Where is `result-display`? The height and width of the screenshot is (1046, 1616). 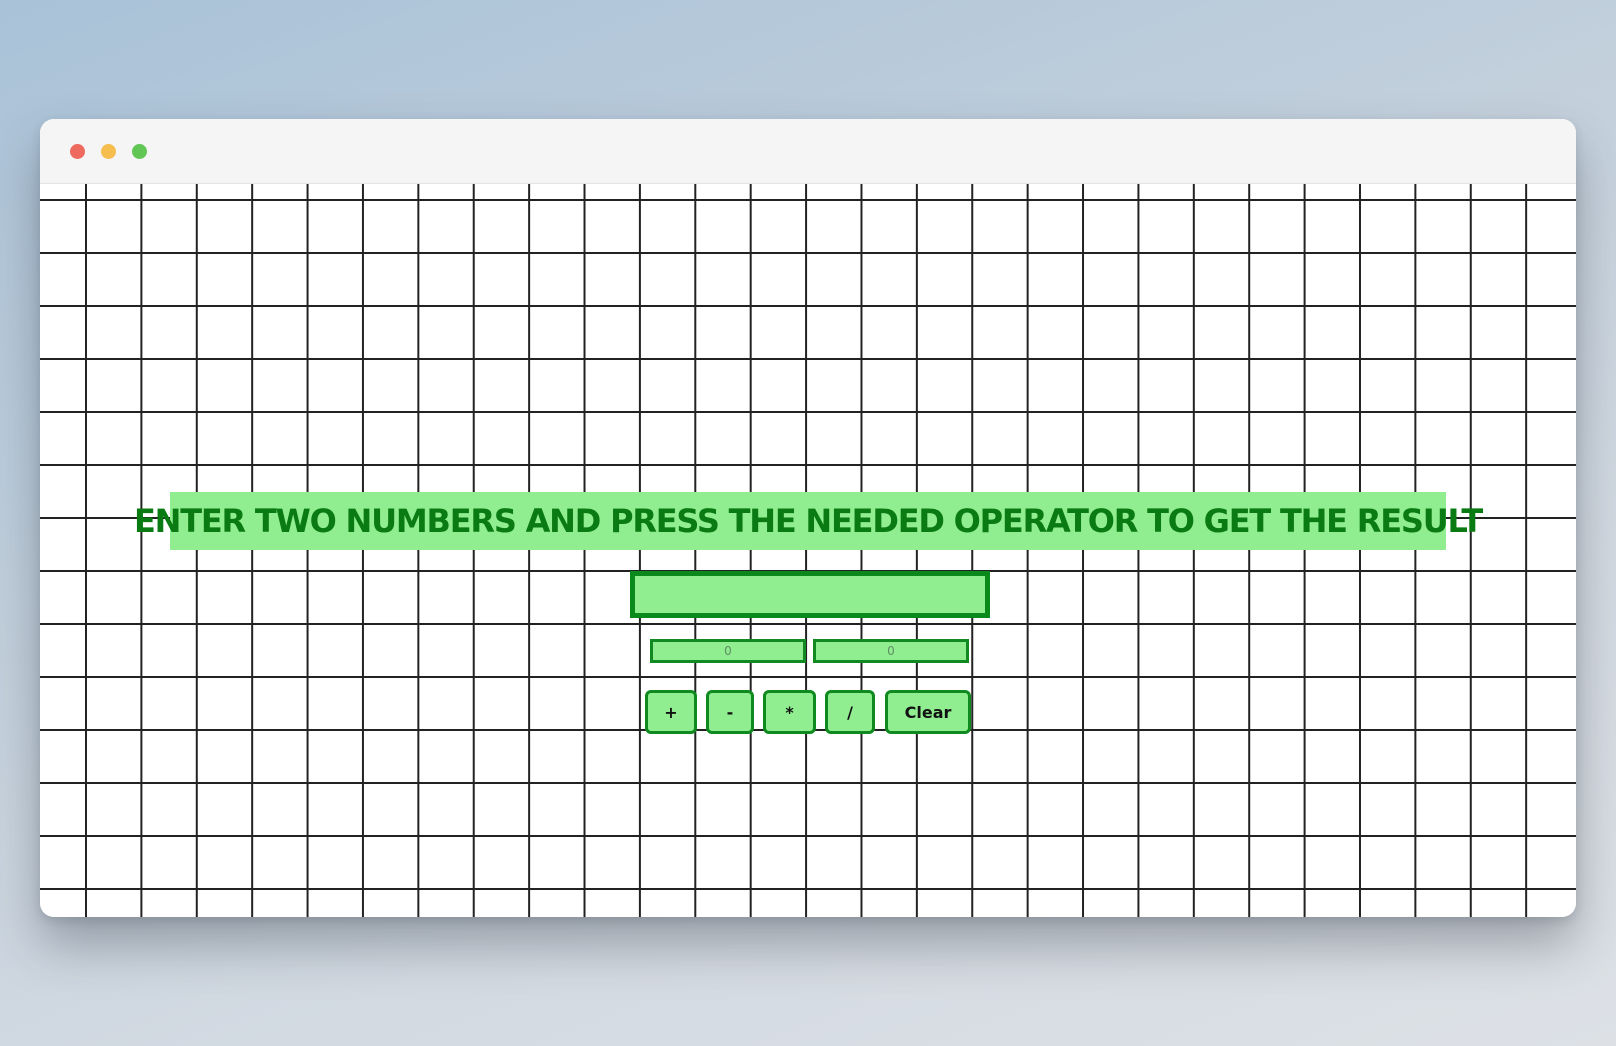
result-display is located at coordinates (810, 594).